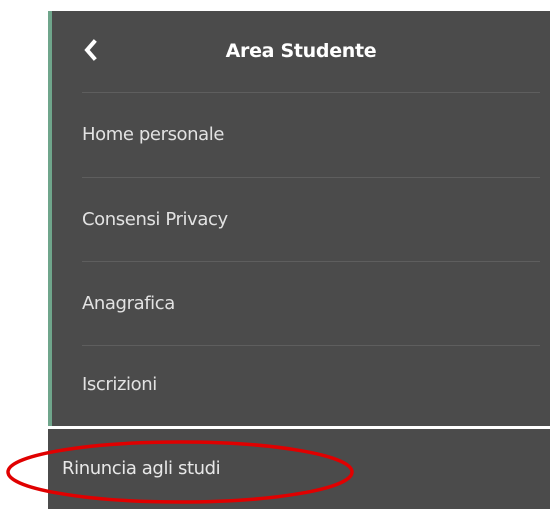 This screenshot has height=509, width=550. I want to click on menu-item-label: Home personale, so click(153, 134).